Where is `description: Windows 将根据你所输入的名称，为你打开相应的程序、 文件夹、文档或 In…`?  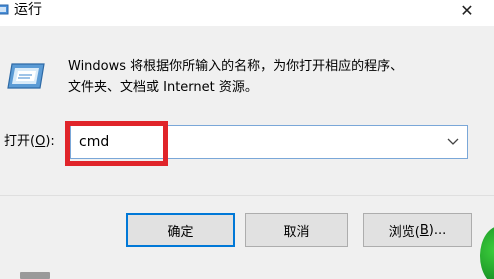
description: Windows 将根据你所输入的名称，为你打开相应的程序、 文件夹、文档或 In… is located at coordinates (273, 77).